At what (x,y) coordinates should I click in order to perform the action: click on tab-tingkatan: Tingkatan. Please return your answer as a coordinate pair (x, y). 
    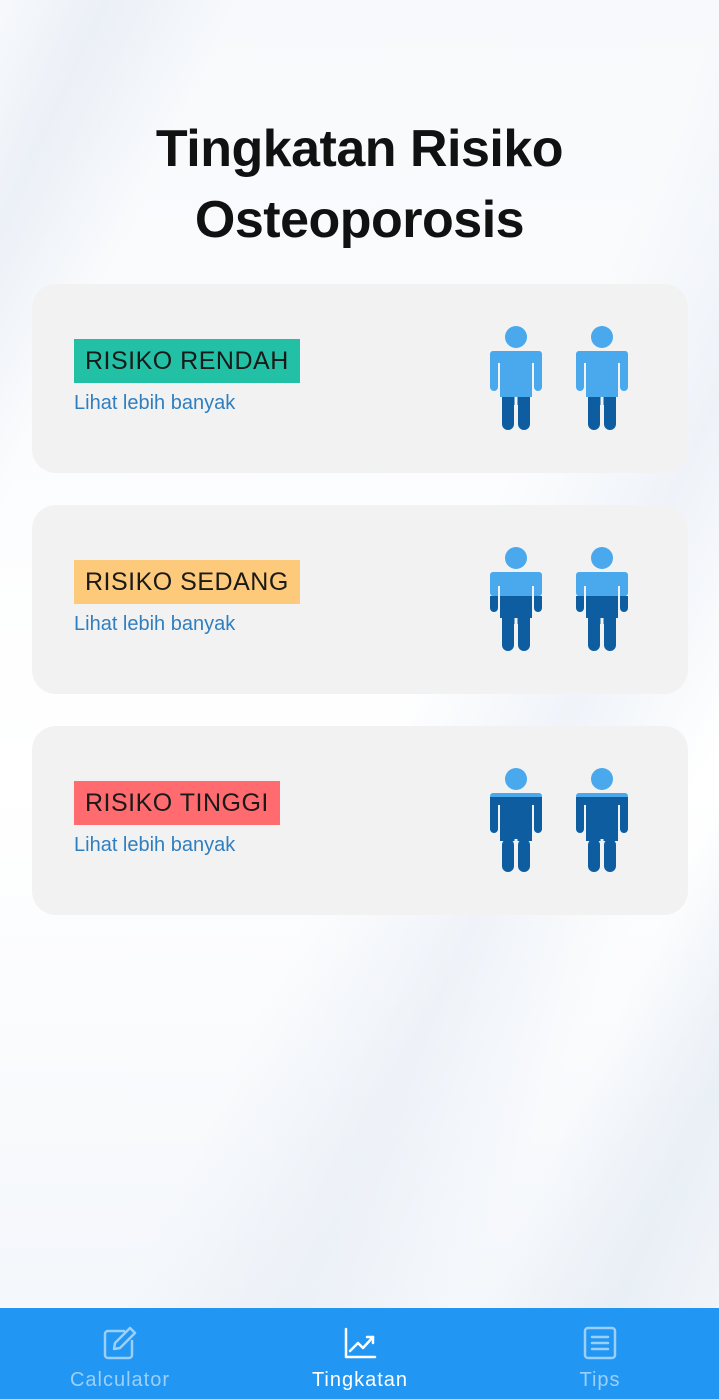
    Looking at the image, I should click on (360, 1353).